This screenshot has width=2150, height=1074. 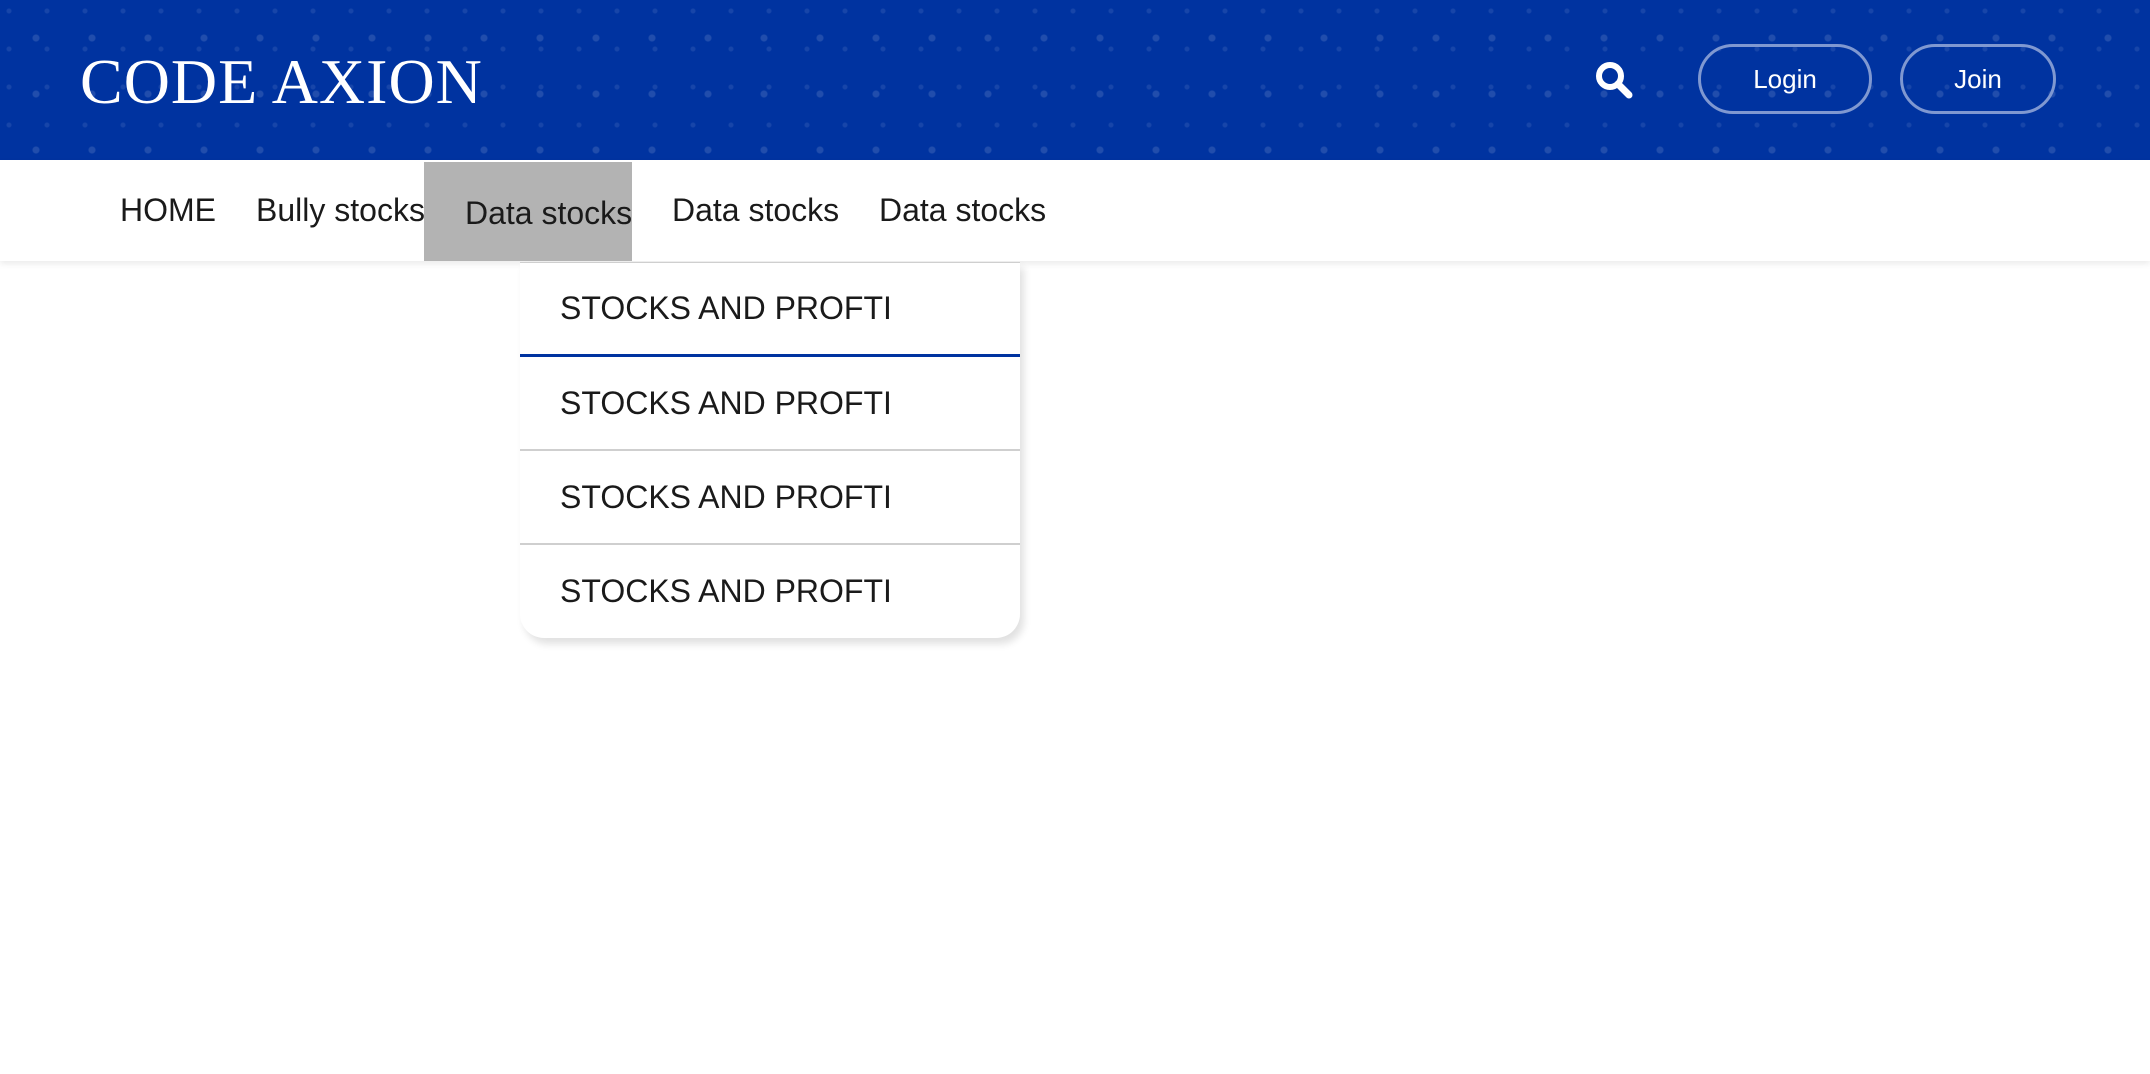 What do you see at coordinates (1614, 80) in the screenshot?
I see `search-icon` at bounding box center [1614, 80].